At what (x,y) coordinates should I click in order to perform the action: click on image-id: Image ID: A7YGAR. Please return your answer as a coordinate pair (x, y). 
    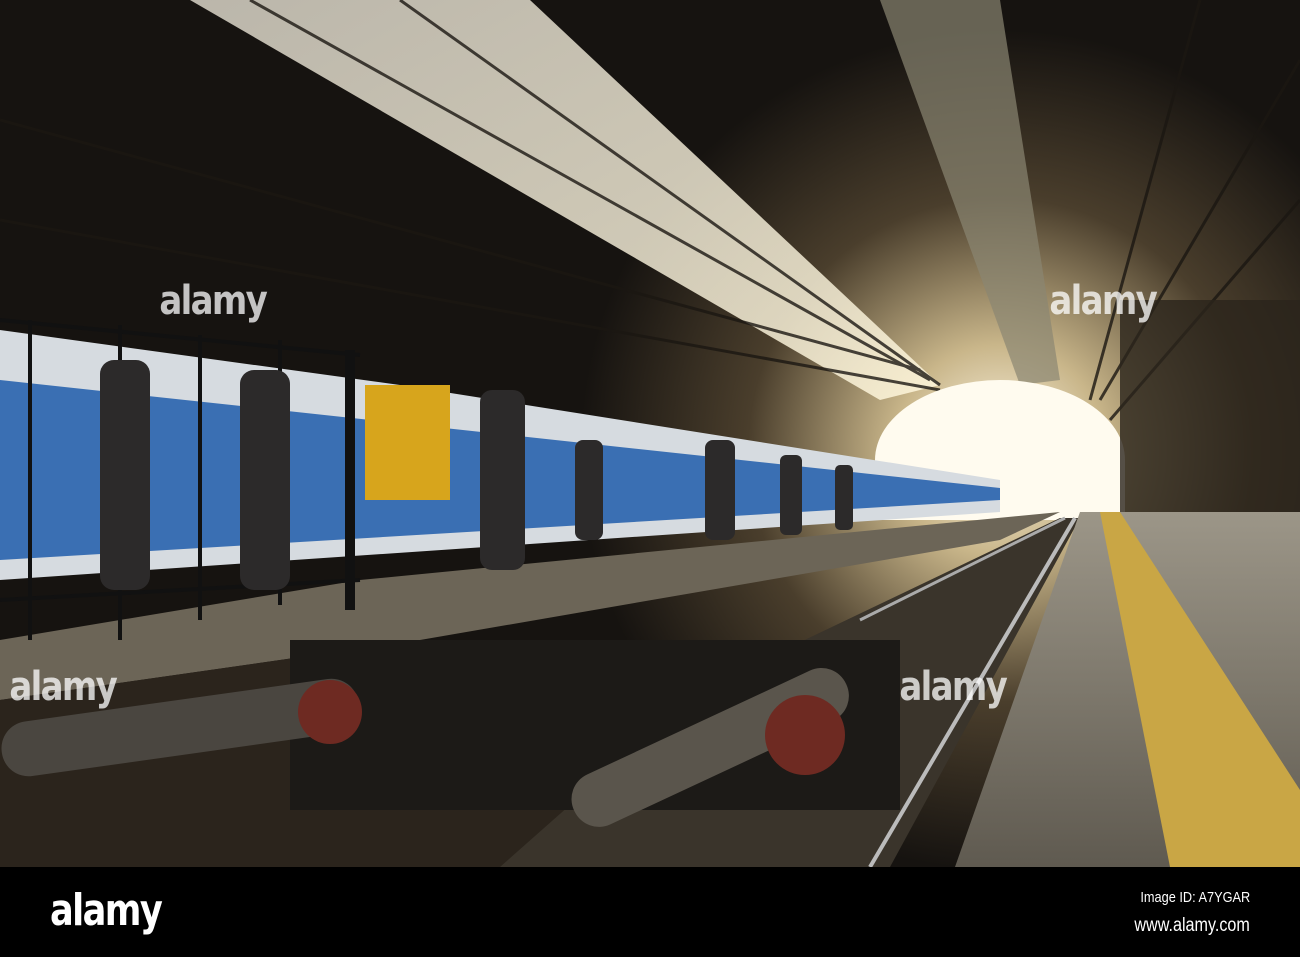
    Looking at the image, I should click on (1195, 897).